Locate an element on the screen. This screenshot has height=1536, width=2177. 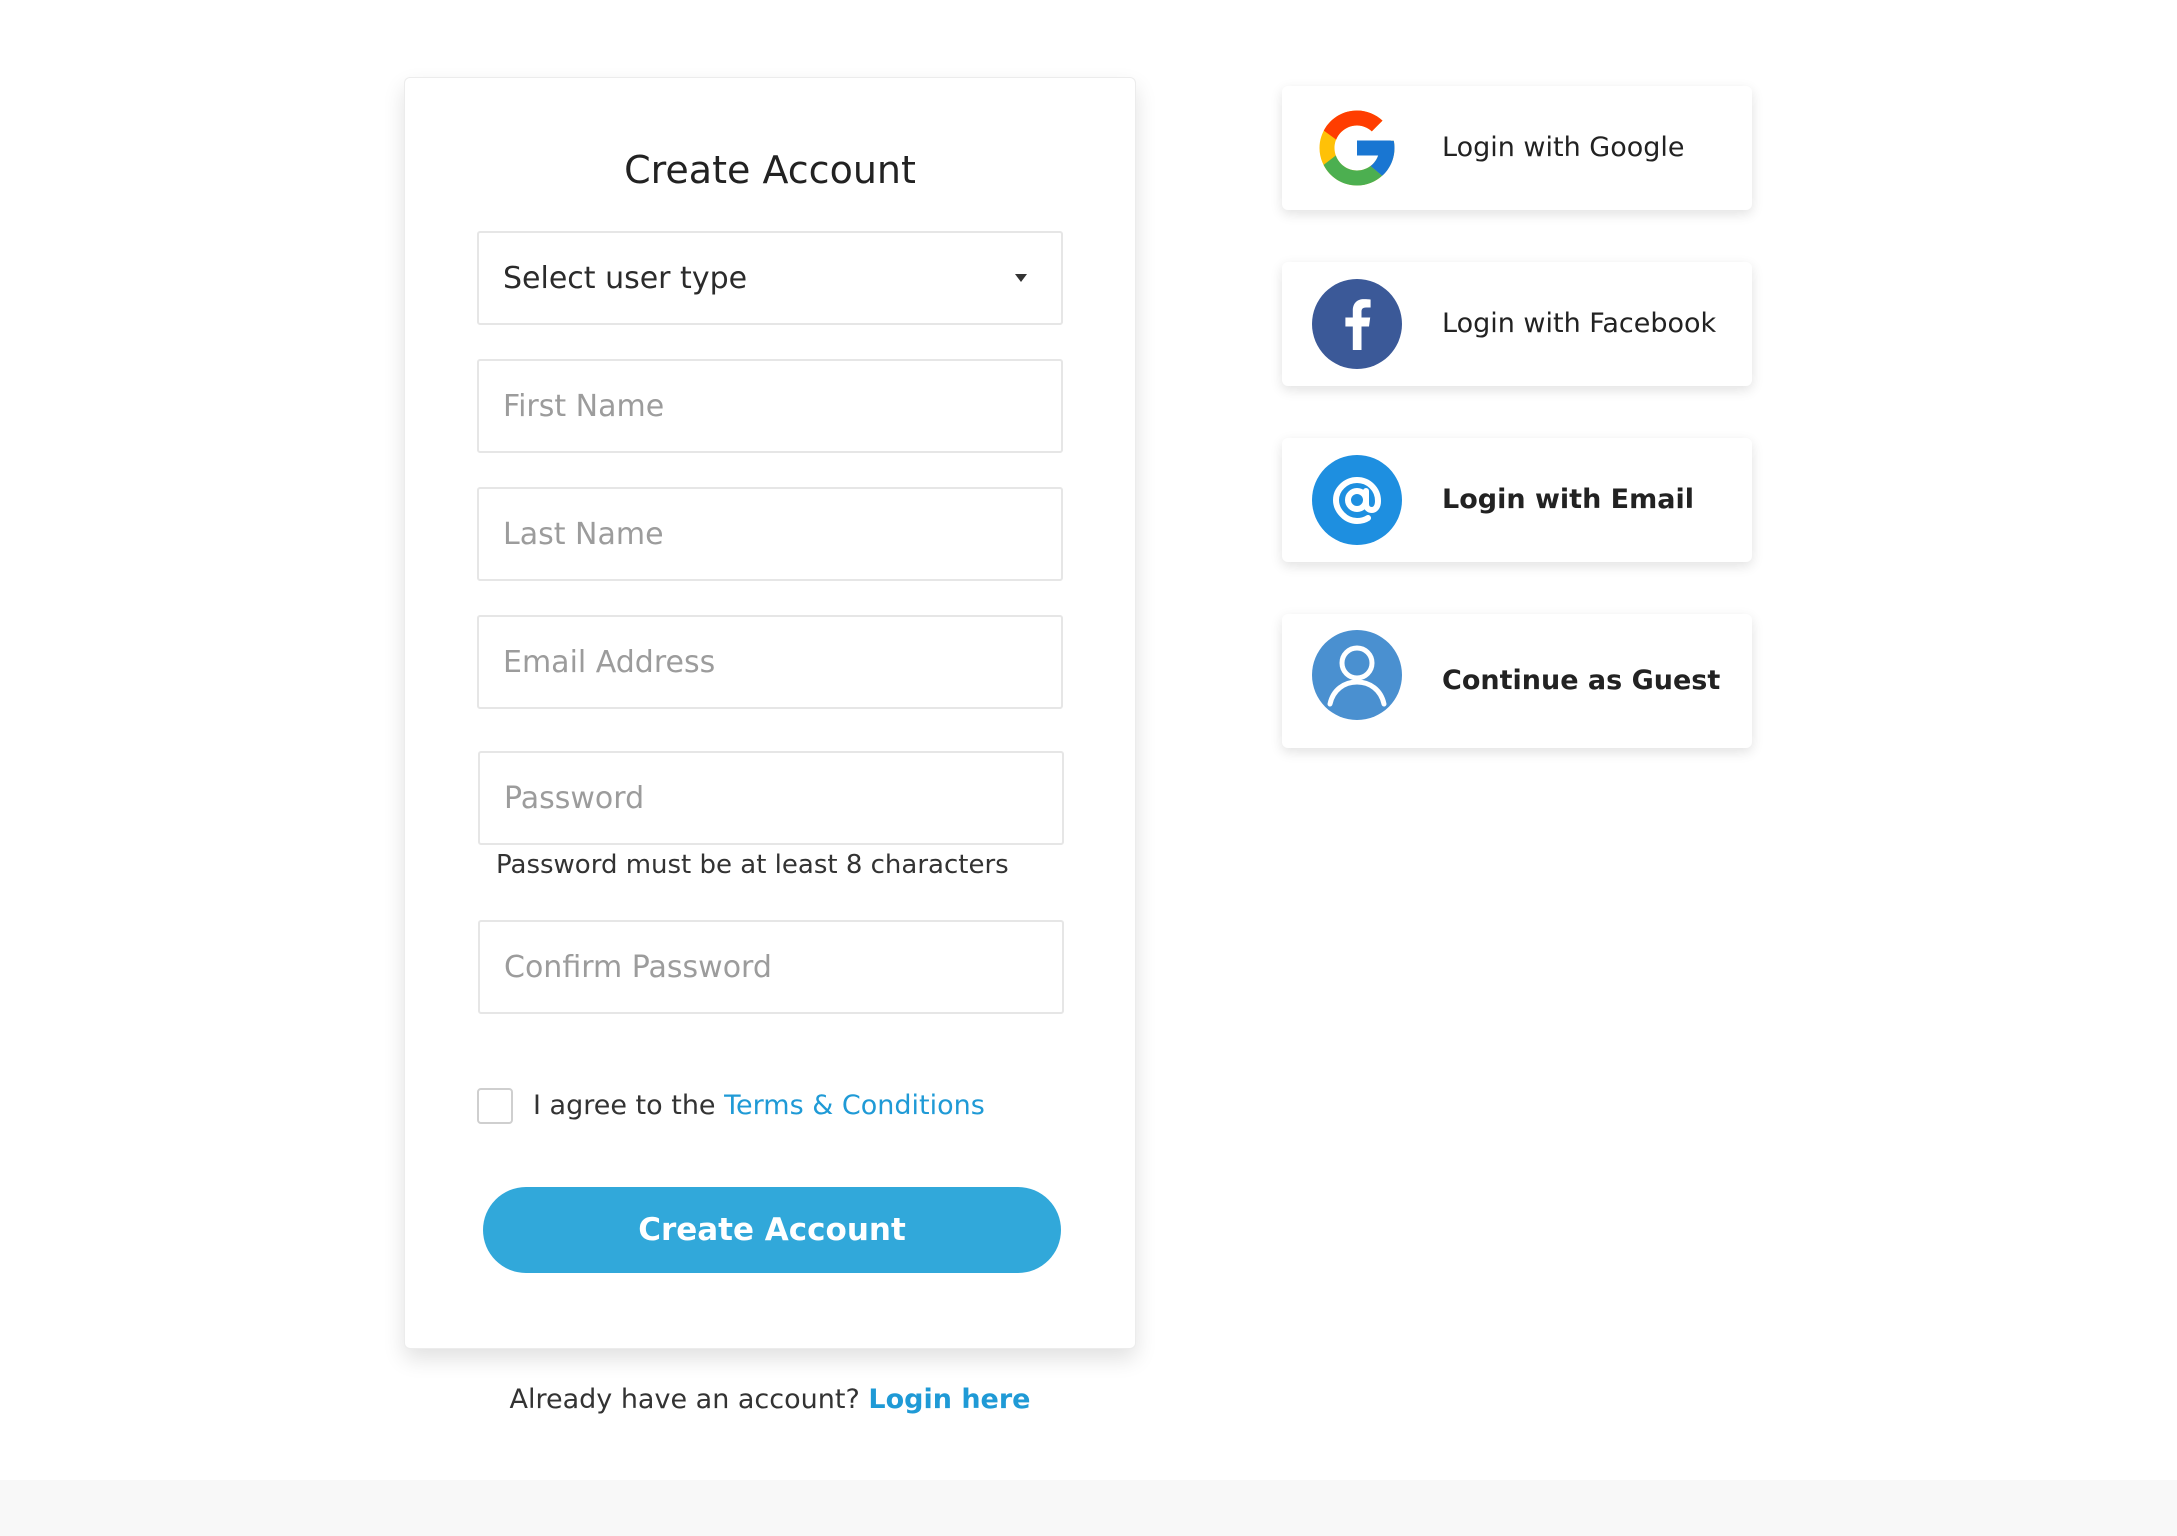
continue-as-guest-button: Continue as Guest is located at coordinates (1517, 681).